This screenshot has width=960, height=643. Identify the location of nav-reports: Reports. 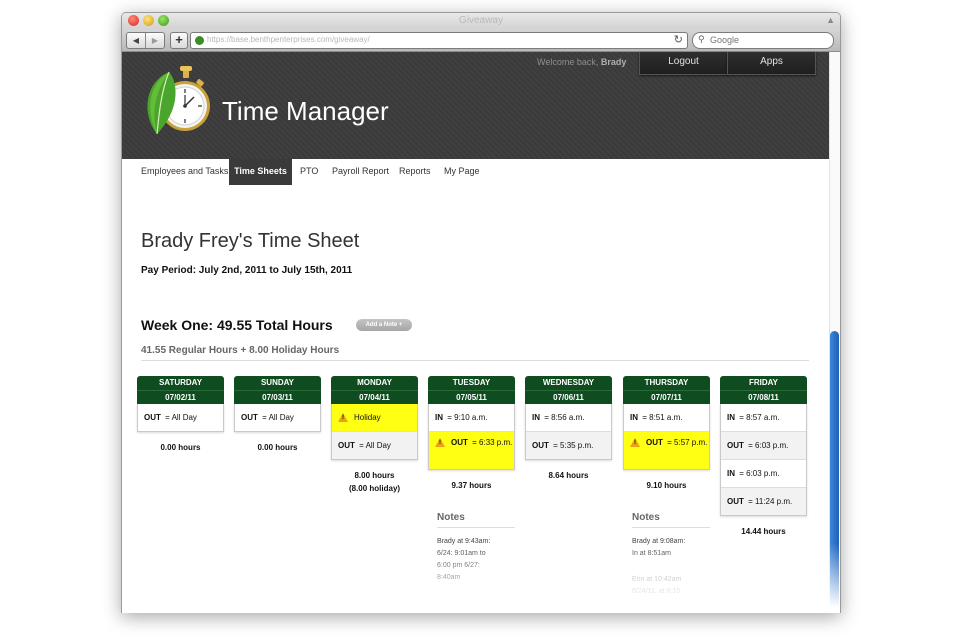
(415, 172).